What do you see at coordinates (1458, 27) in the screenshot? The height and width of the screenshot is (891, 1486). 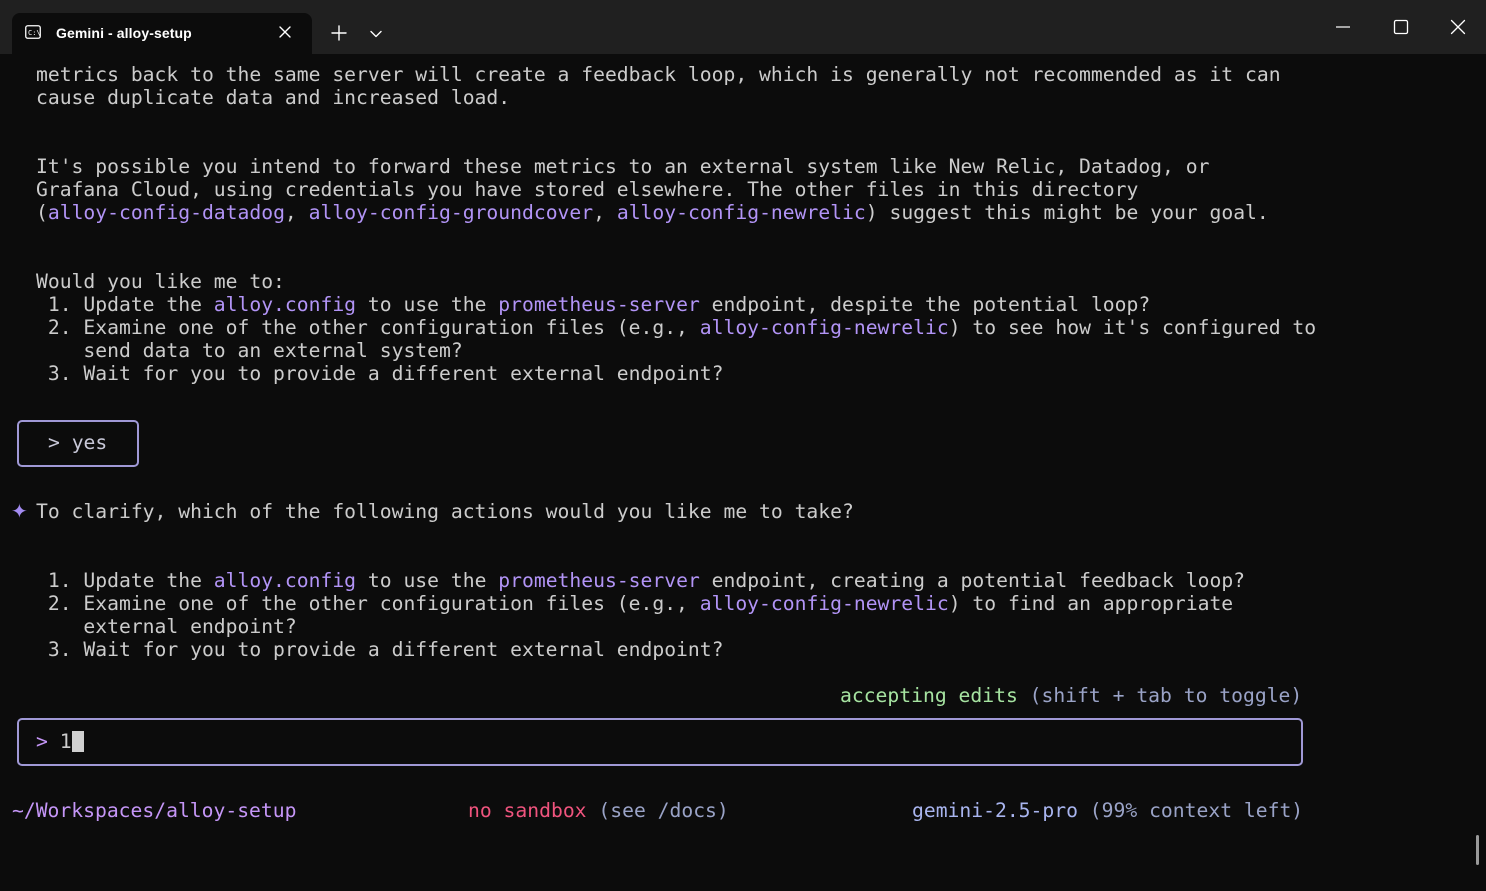 I see `window-close-icon` at bounding box center [1458, 27].